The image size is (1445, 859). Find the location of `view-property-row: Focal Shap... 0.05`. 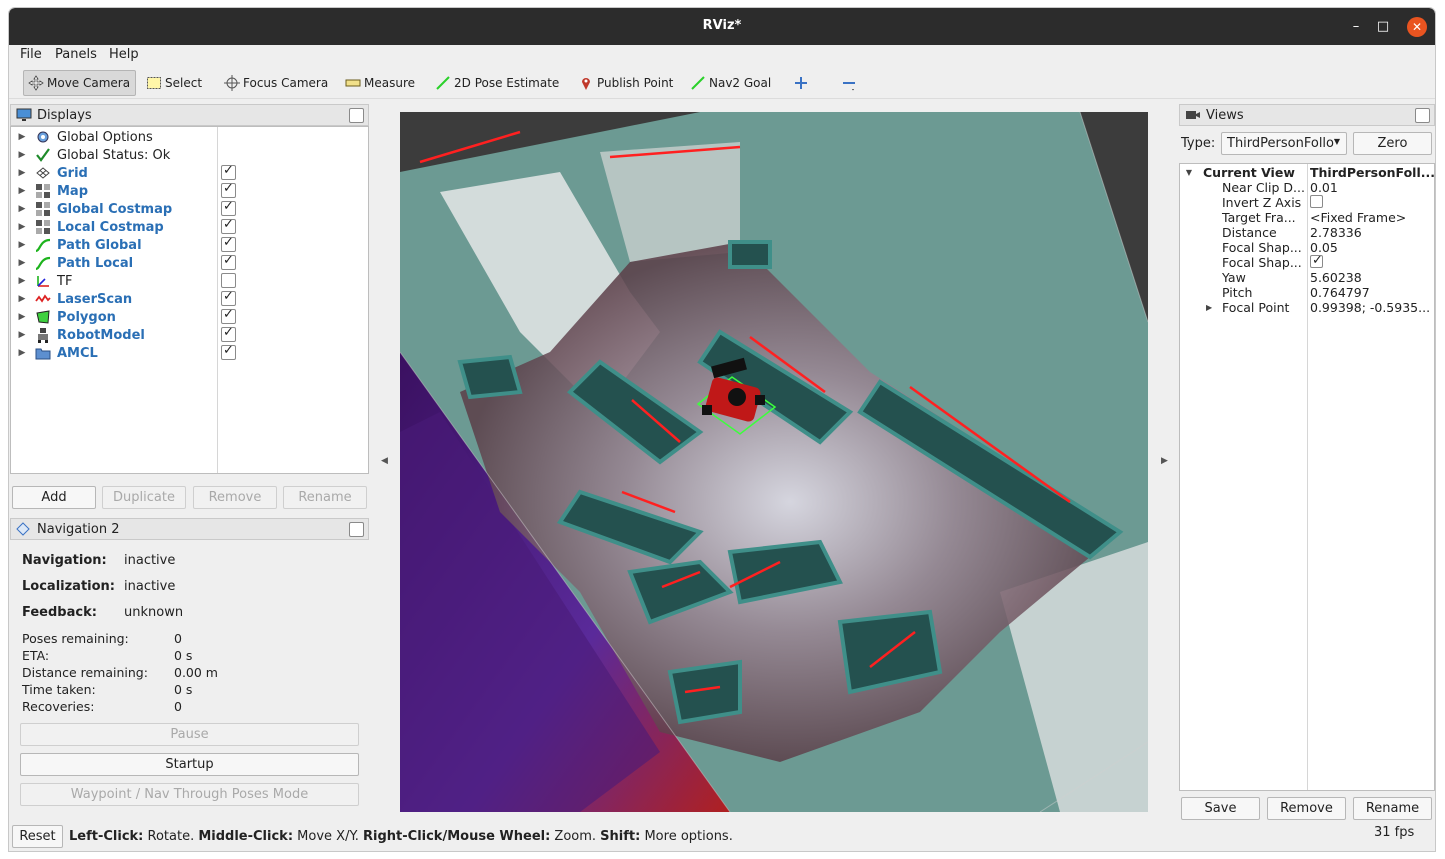

view-property-row: Focal Shap... 0.05 is located at coordinates (1307, 247).